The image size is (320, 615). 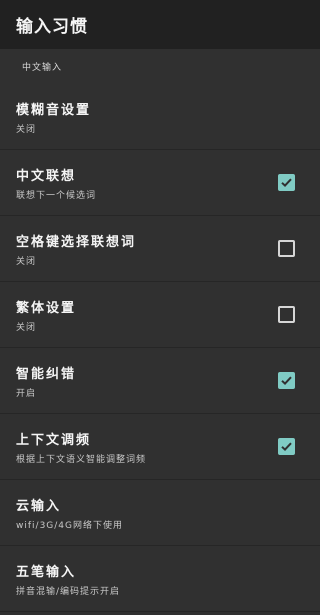 What do you see at coordinates (160, 447) in the screenshot?
I see `pref-context-frequency: 上下文调频 根据上下文语义智能调整词频` at bounding box center [160, 447].